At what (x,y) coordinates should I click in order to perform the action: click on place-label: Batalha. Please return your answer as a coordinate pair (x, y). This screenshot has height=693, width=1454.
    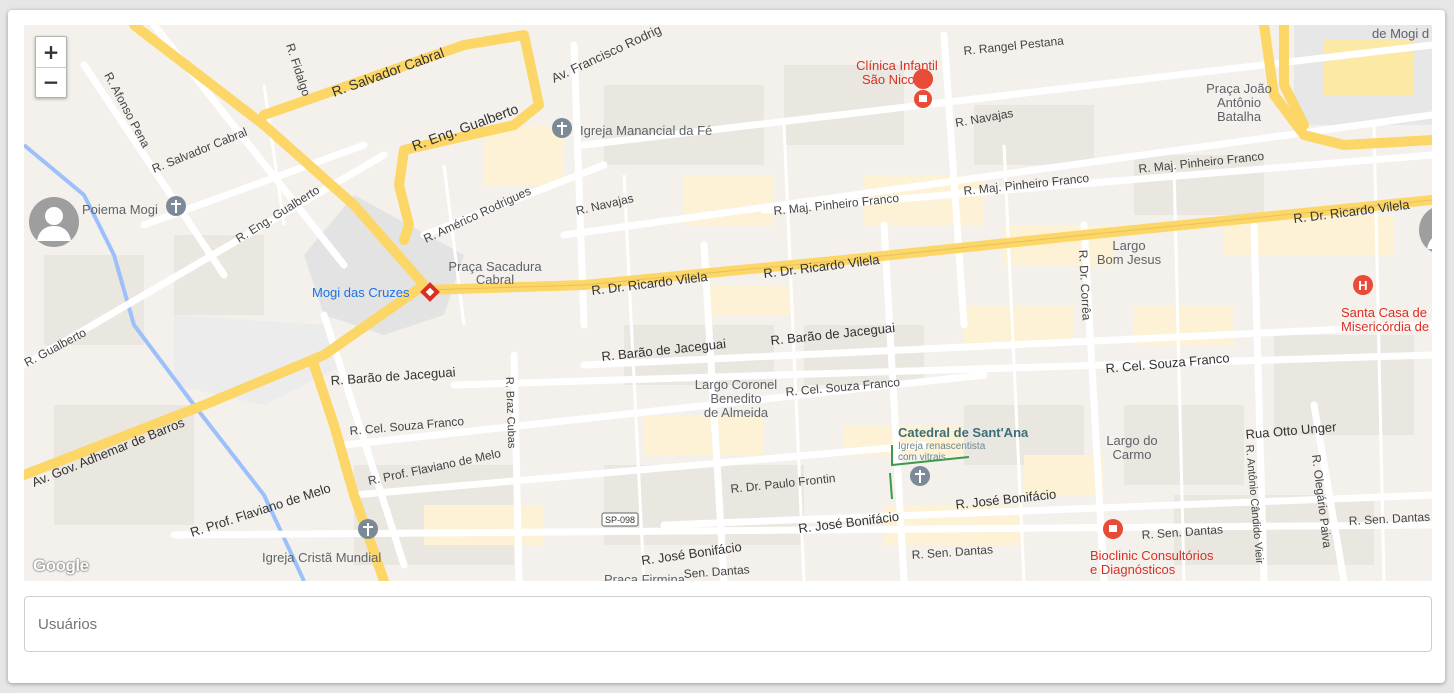
    Looking at the image, I should click on (1239, 116).